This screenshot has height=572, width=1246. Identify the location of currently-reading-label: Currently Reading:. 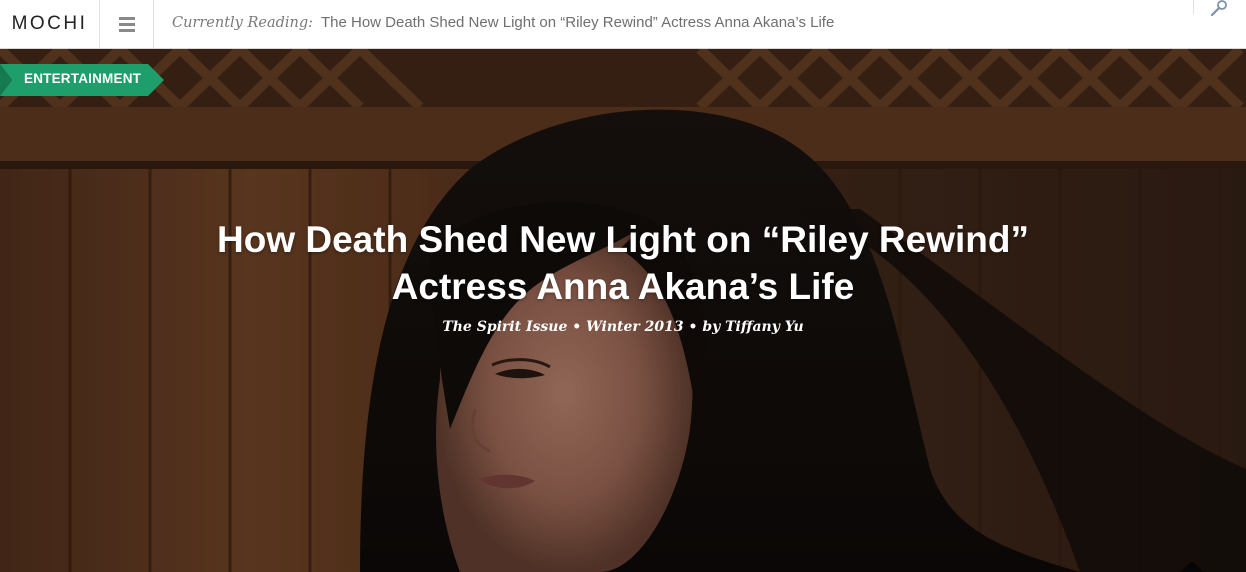
(243, 23).